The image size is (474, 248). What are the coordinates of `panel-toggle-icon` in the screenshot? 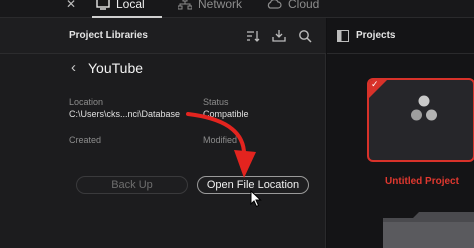 It's located at (343, 36).